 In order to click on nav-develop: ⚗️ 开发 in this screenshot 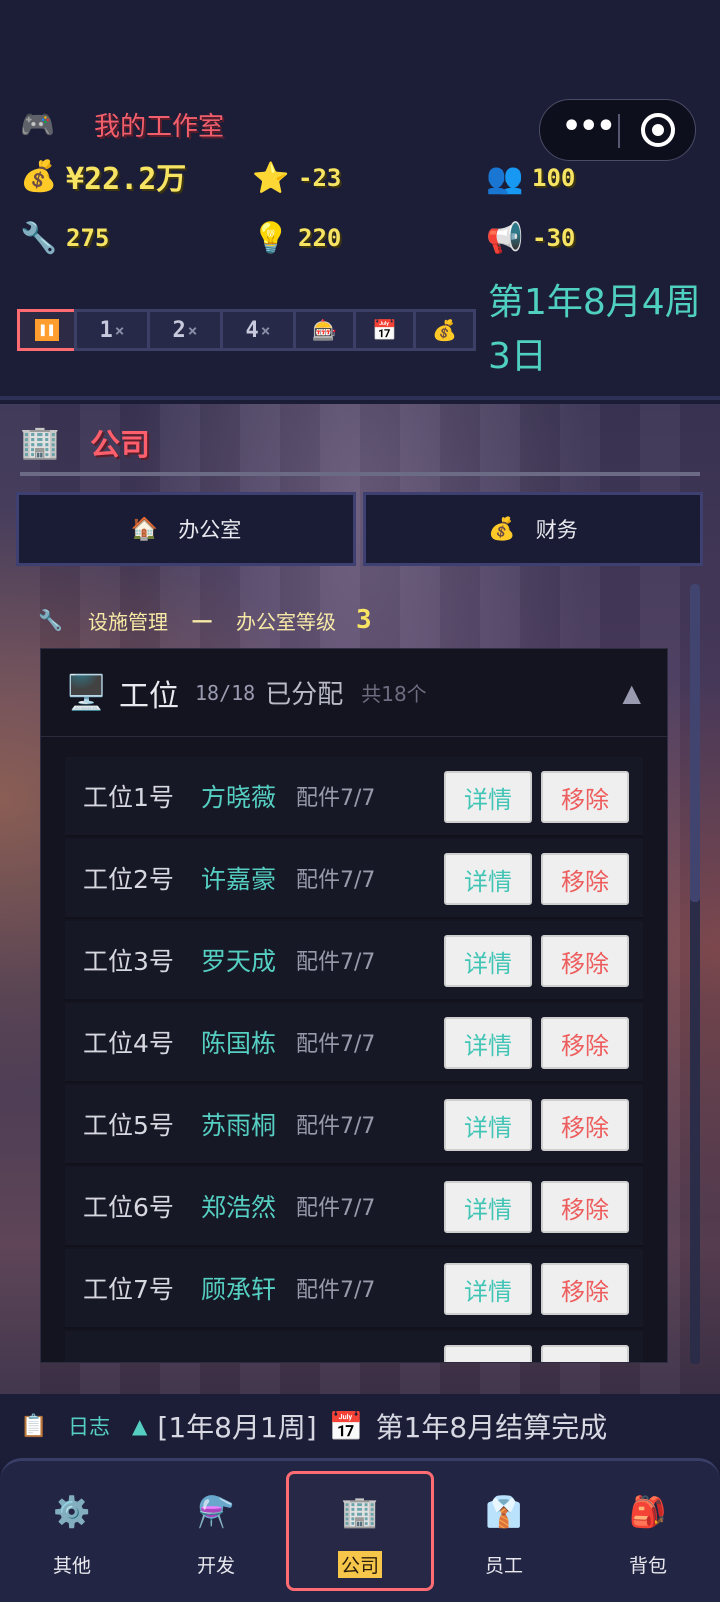, I will do `click(216, 1531)`.